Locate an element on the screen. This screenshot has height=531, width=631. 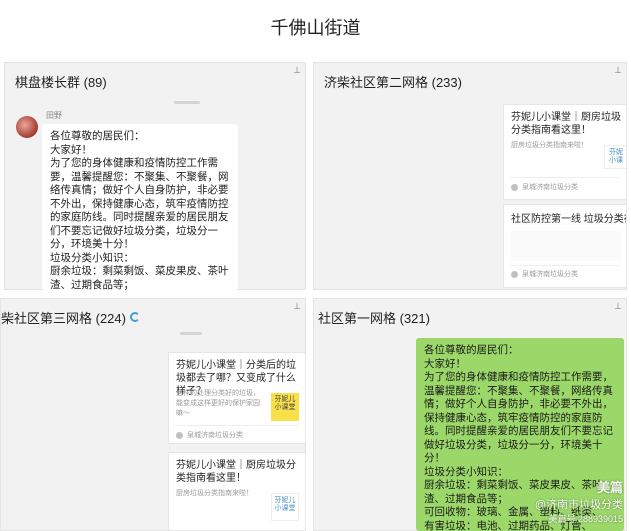
chat-panel-title: 棋盘楼长群 (89) is located at coordinates (61, 82).